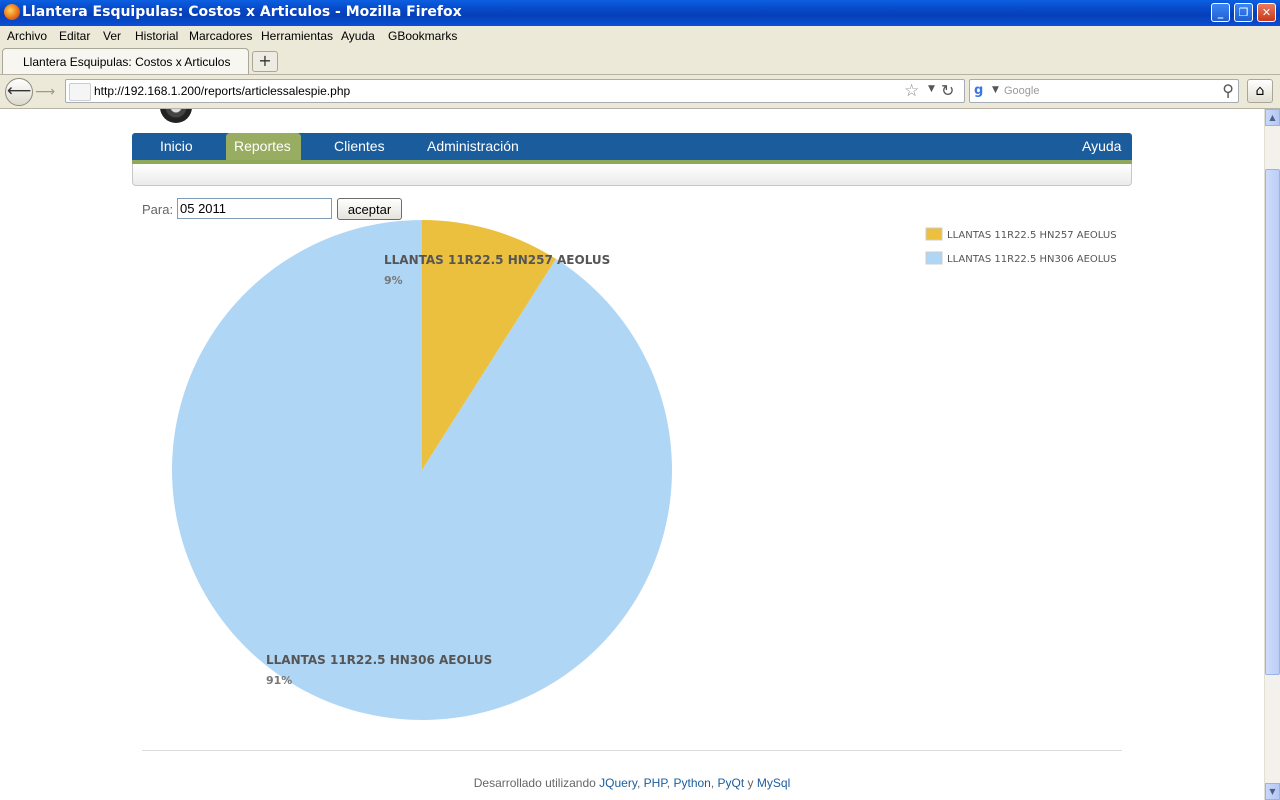 The image size is (1280, 800). Describe the element at coordinates (731, 783) in the screenshot. I see `footer-link-pyqt: PyQt` at that location.